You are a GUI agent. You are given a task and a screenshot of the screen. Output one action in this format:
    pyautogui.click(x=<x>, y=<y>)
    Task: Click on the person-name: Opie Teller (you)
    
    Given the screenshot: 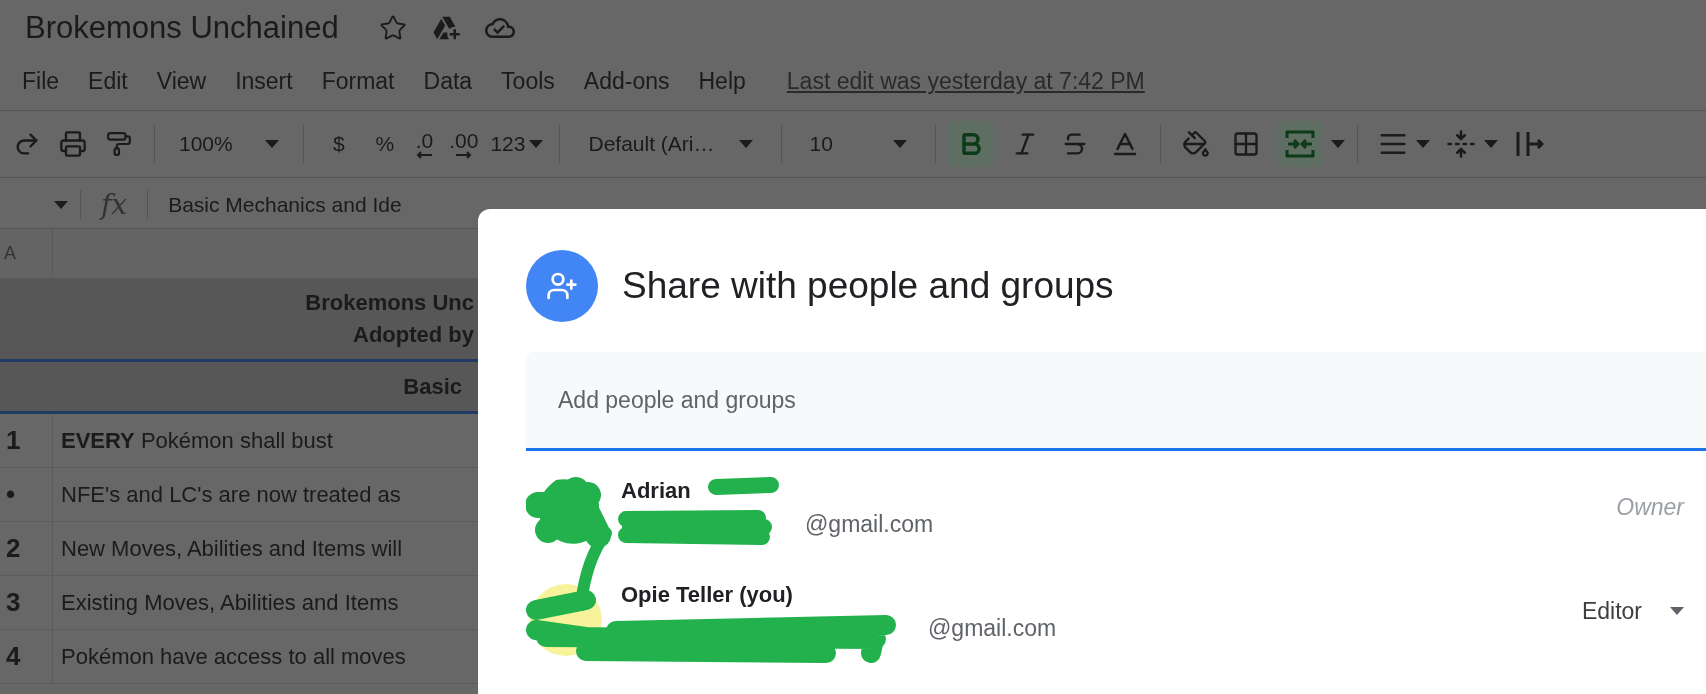 What is the action you would take?
    pyautogui.click(x=707, y=595)
    